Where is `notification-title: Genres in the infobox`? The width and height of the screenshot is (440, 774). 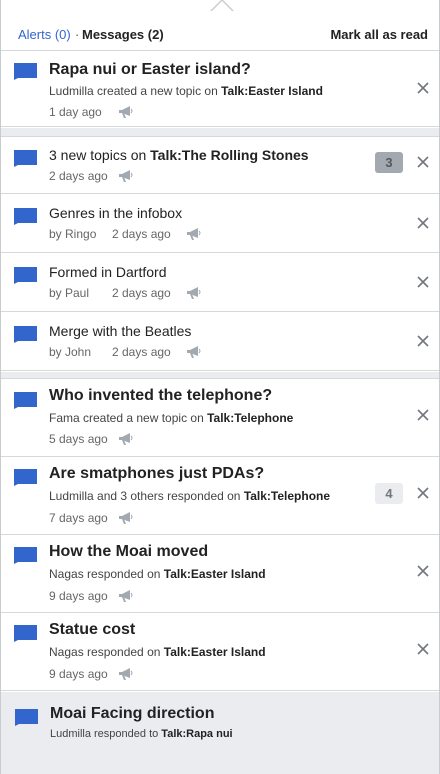
notification-title: Genres in the infobox is located at coordinates (116, 213).